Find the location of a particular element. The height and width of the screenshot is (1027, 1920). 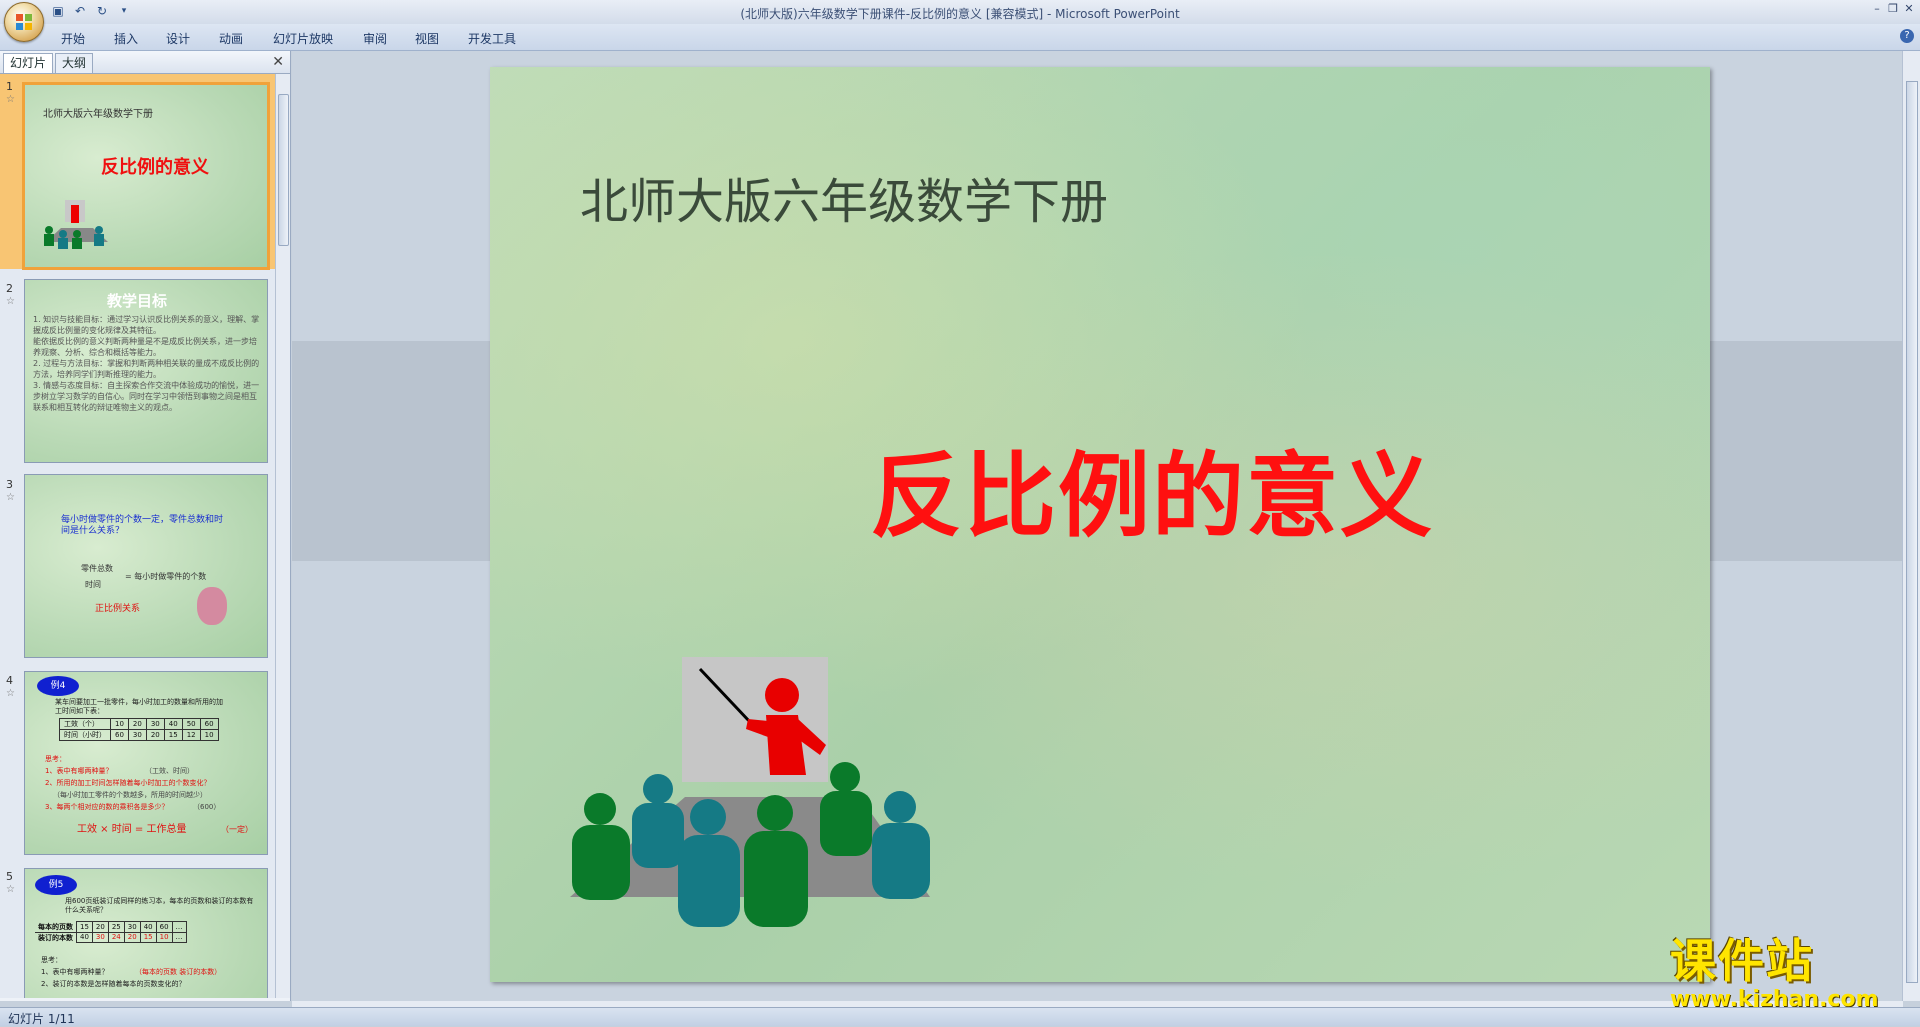

slide-counter: 幻灯片 1/11 is located at coordinates (41, 1019).